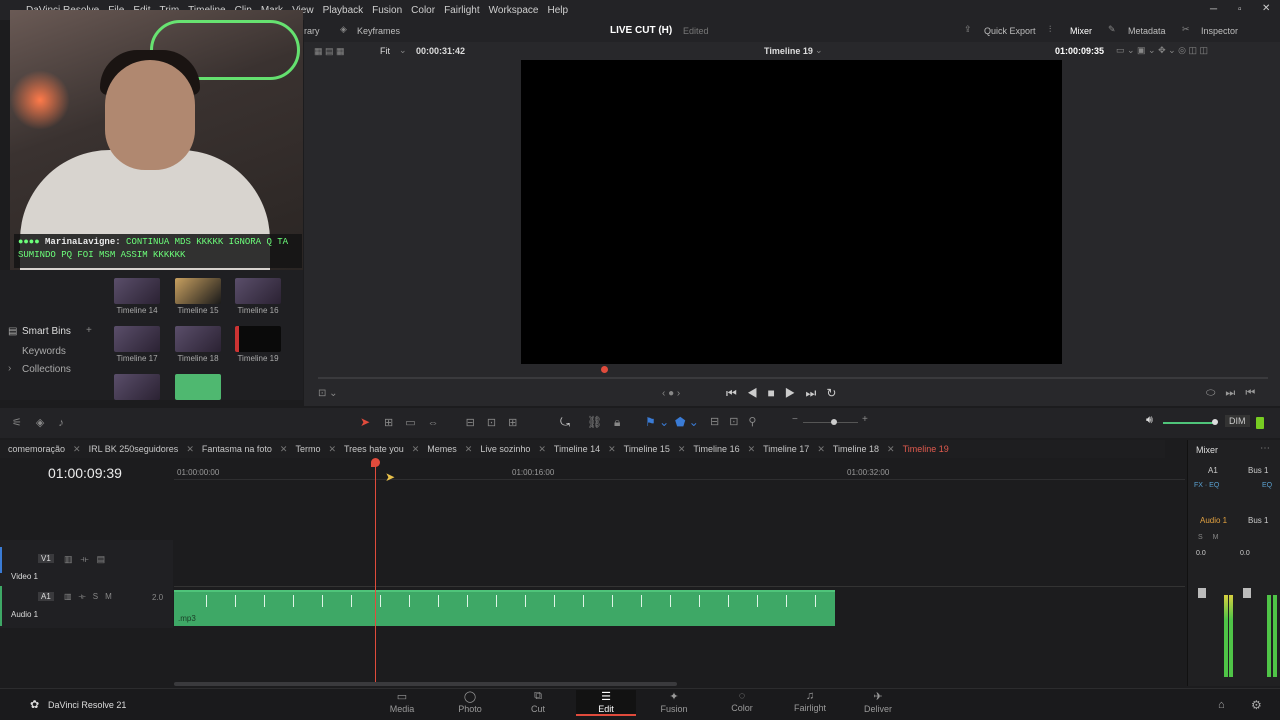 The image size is (1280, 720). What do you see at coordinates (198, 387) in the screenshot?
I see `audio-clip-thumb` at bounding box center [198, 387].